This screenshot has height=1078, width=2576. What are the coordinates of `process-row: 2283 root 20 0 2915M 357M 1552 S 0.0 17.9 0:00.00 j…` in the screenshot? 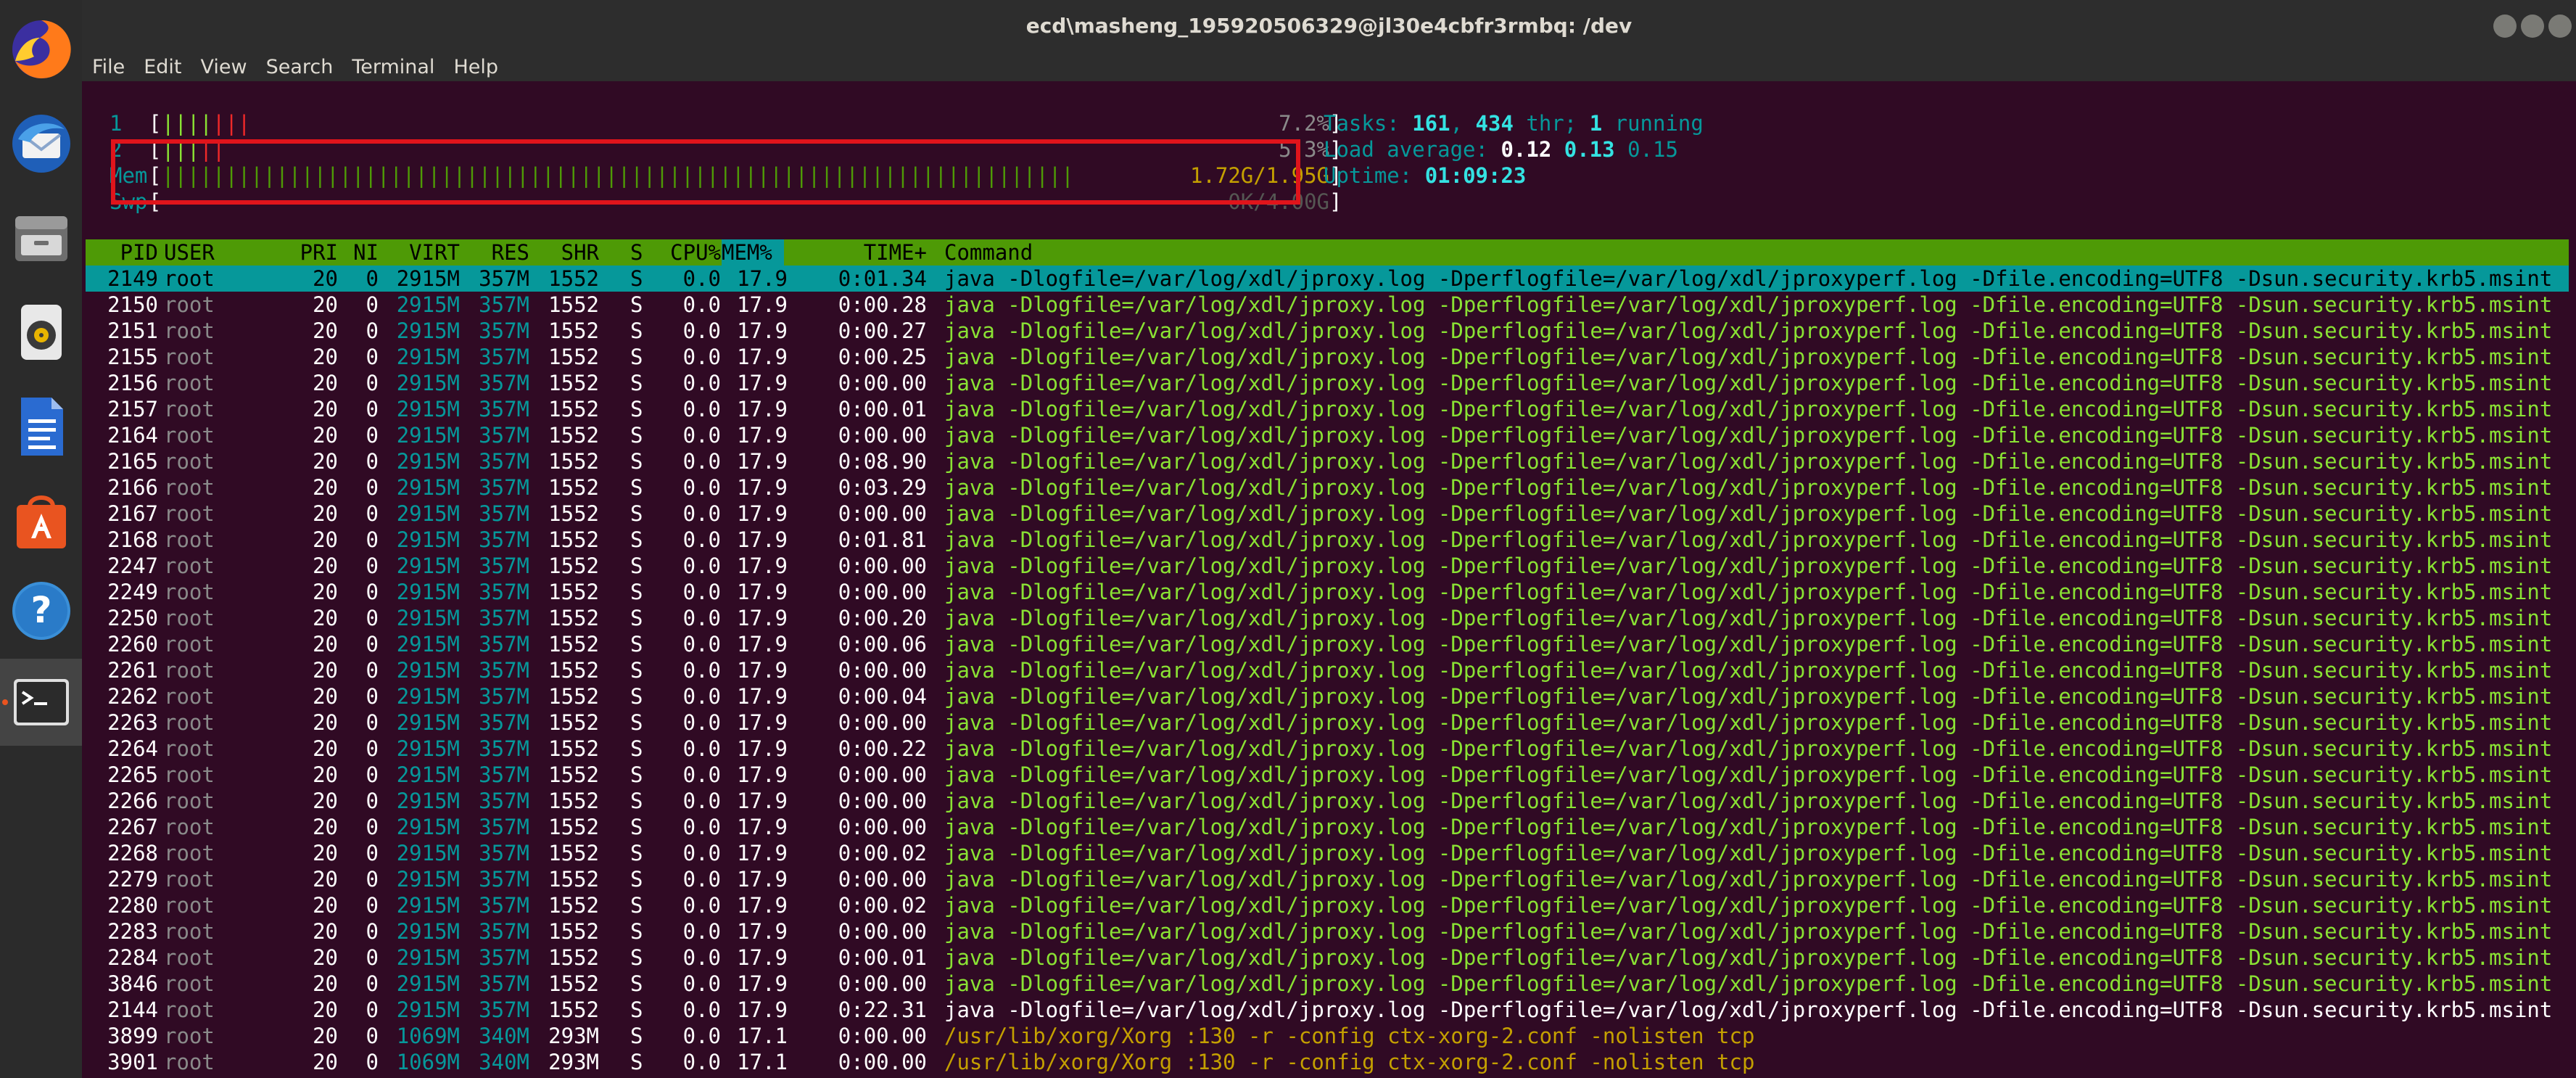 It's located at (1327, 931).